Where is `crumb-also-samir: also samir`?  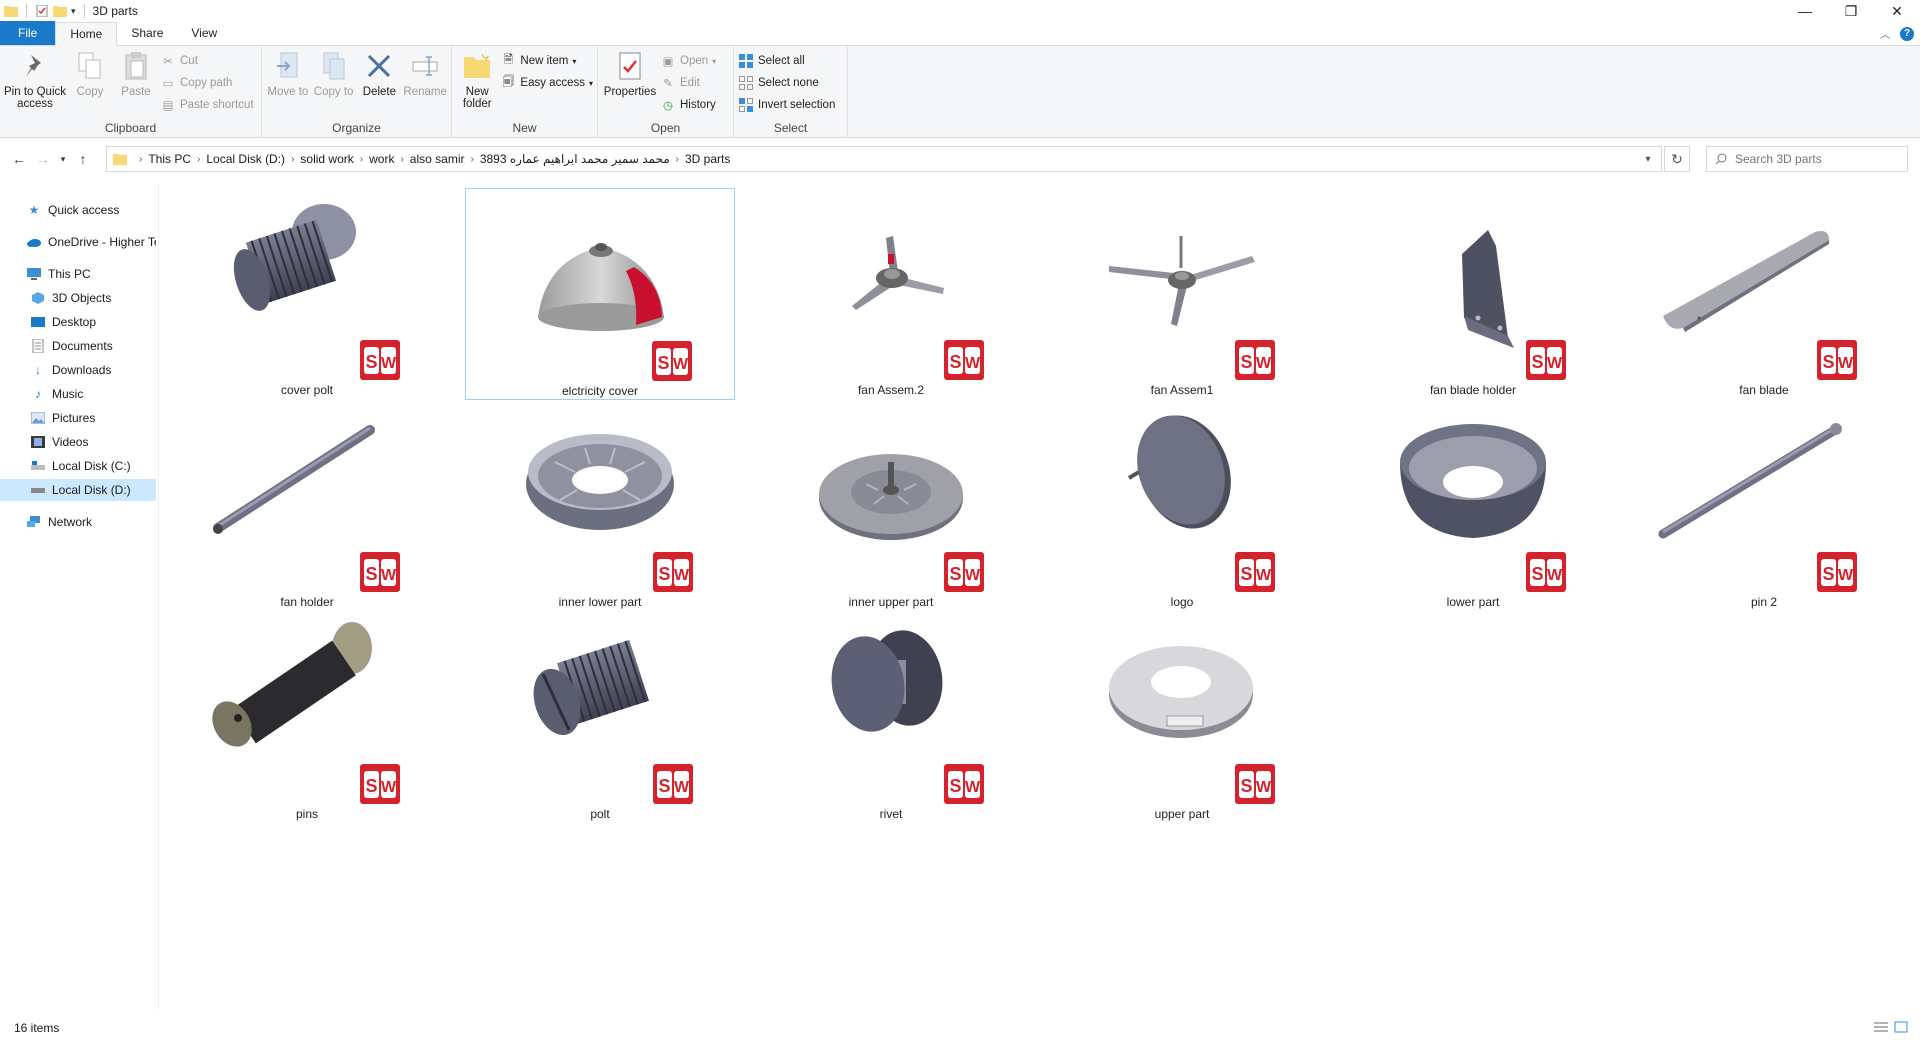
crumb-also-samir: also samir is located at coordinates (437, 159).